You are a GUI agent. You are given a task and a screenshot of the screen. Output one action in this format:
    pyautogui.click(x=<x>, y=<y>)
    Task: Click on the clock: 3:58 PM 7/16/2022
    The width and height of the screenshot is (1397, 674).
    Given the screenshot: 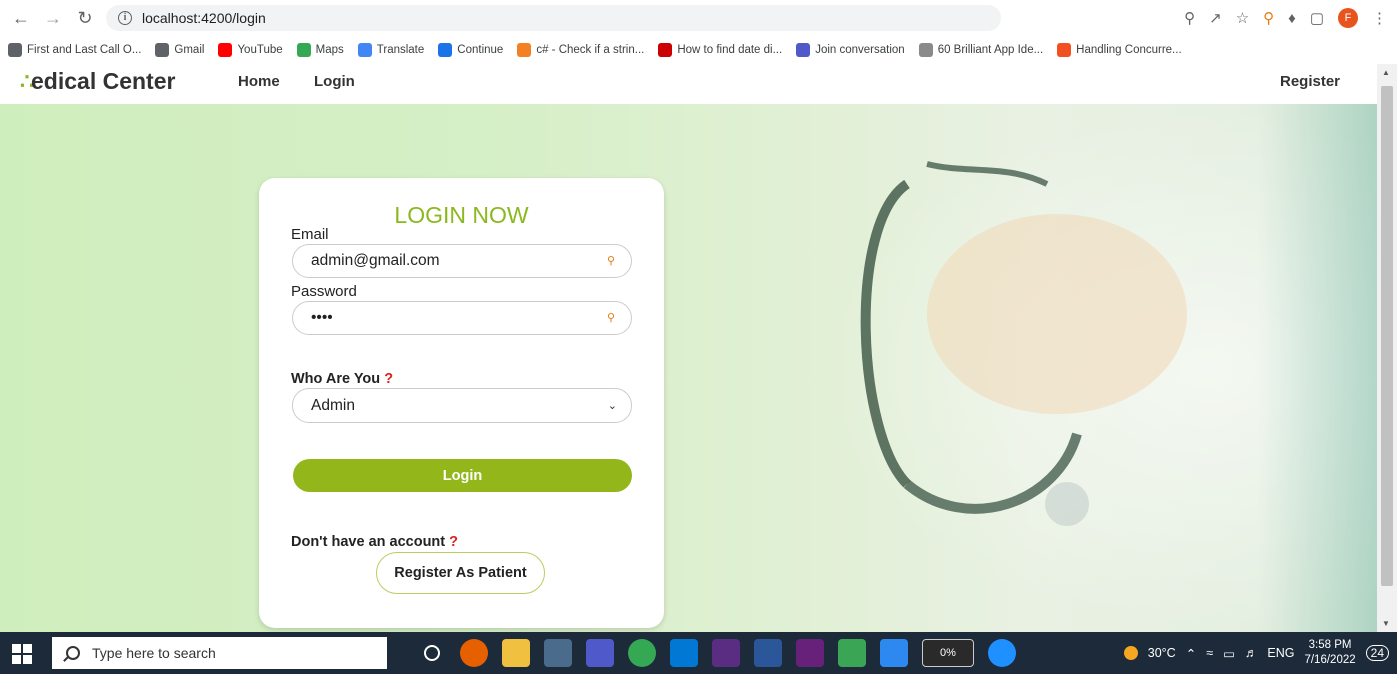 What is the action you would take?
    pyautogui.click(x=1329, y=653)
    